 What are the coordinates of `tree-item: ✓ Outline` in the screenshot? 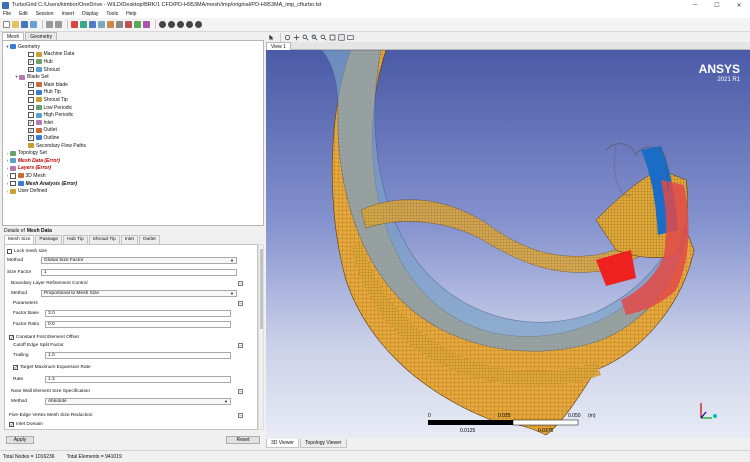 It's located at (142, 138).